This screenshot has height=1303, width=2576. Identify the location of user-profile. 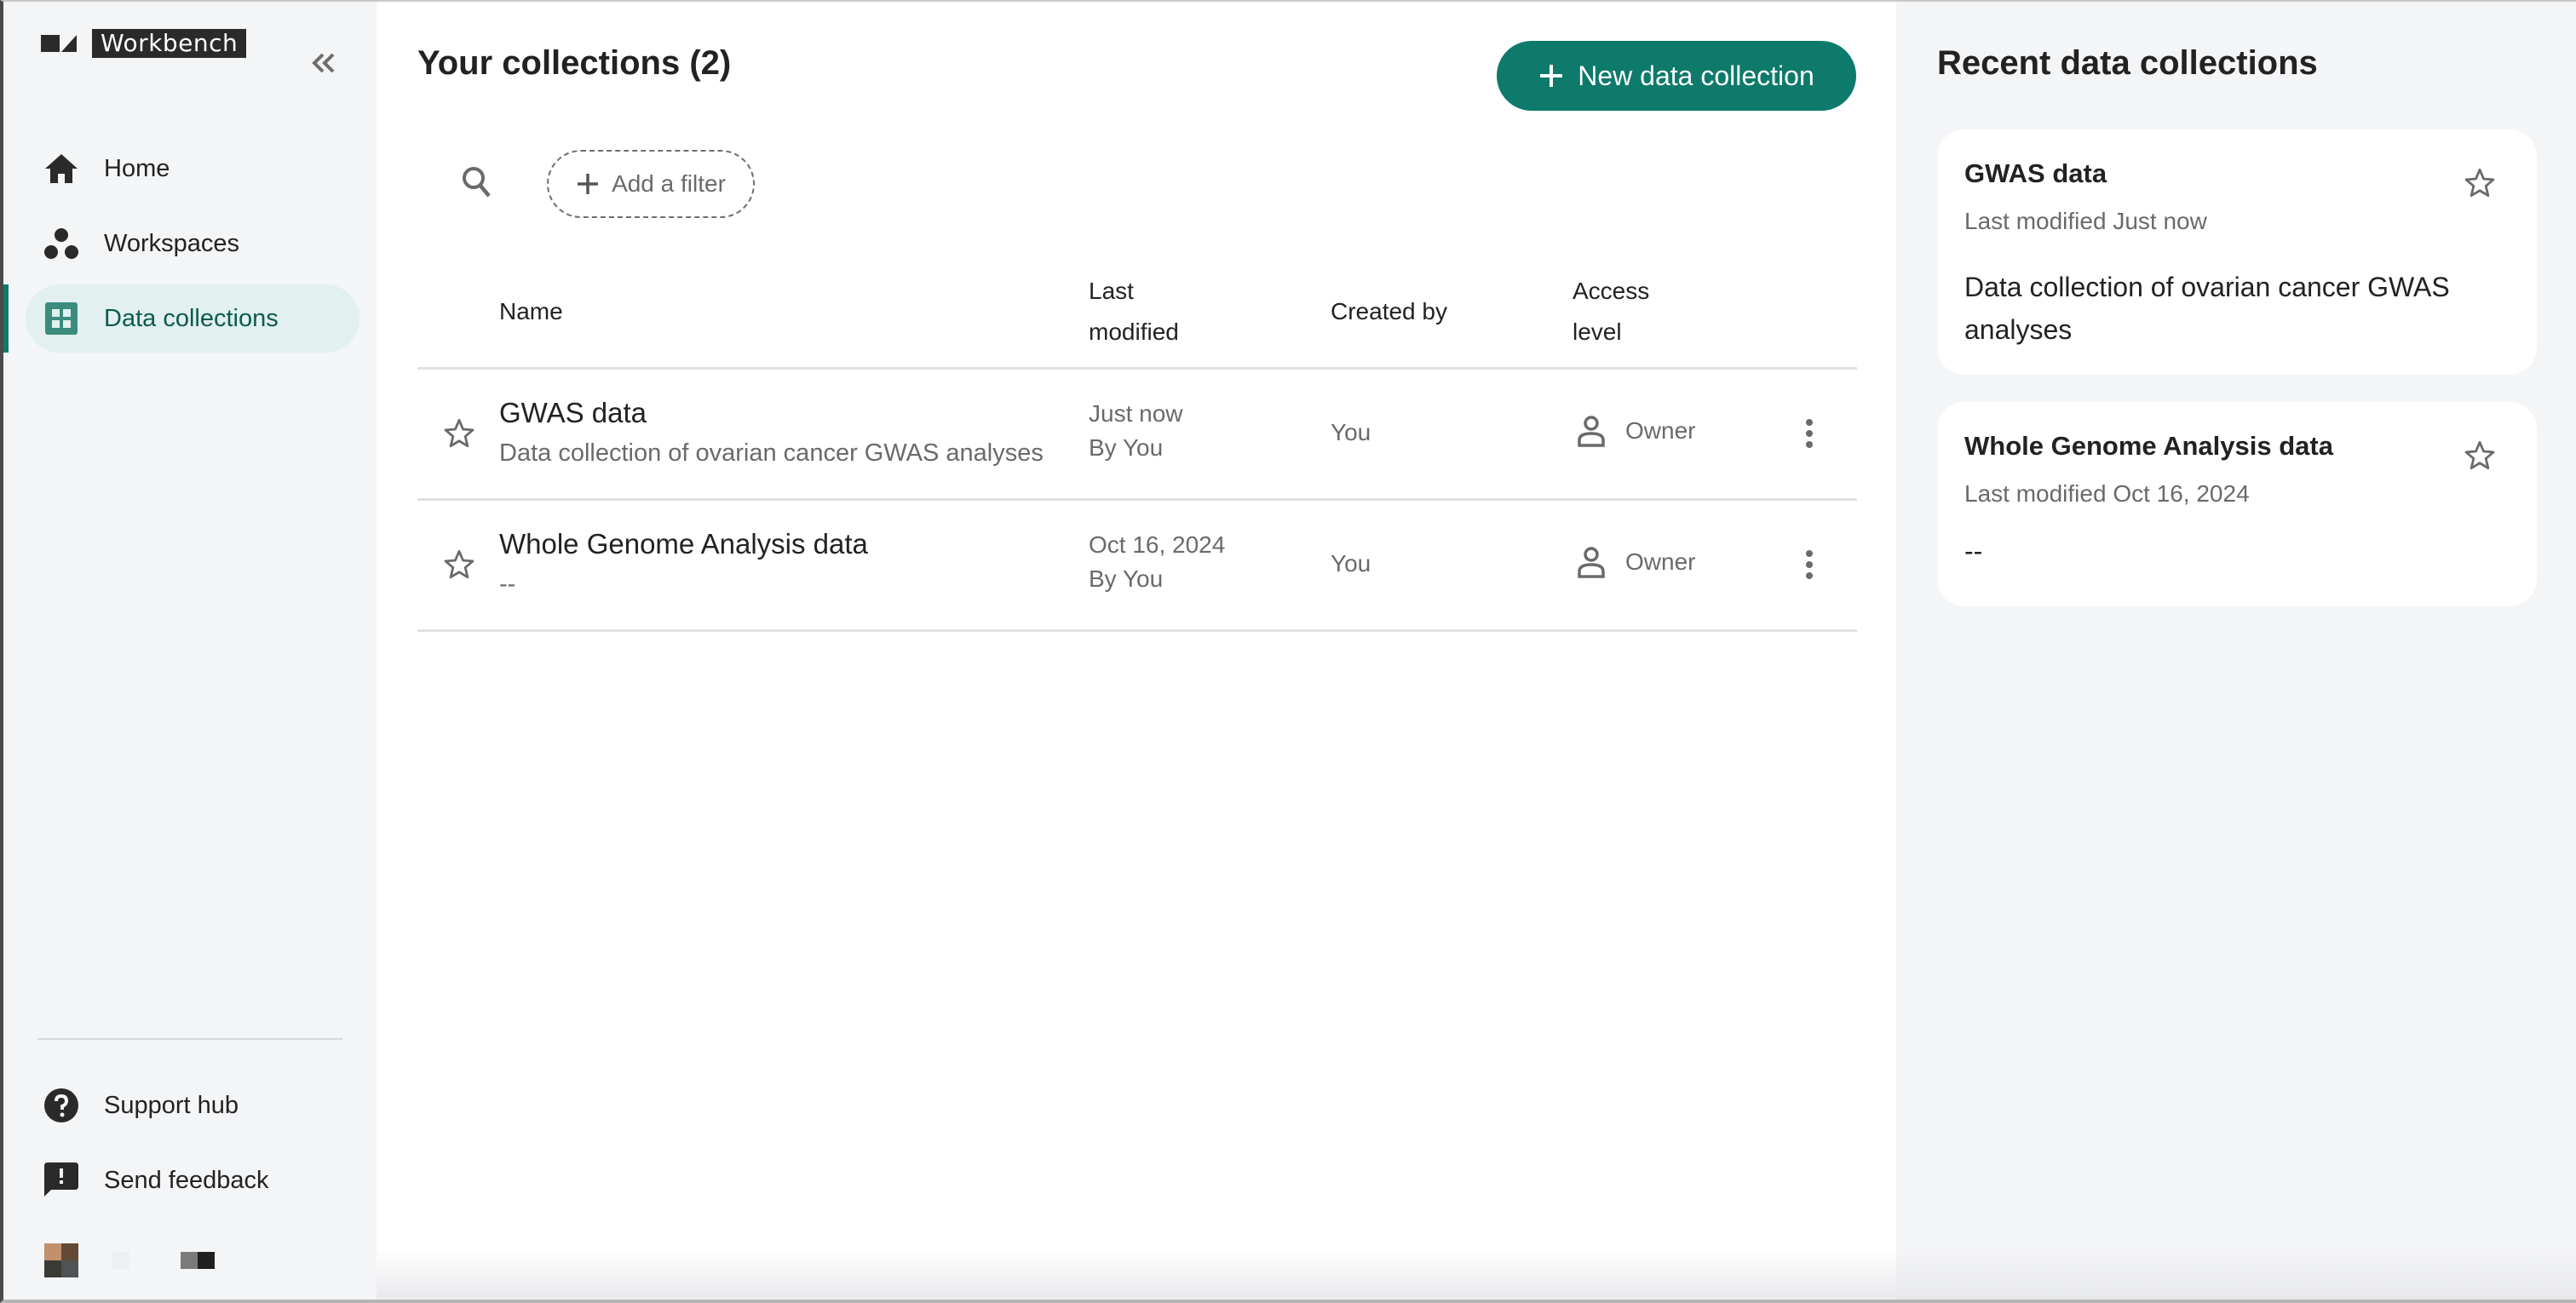
(130, 1260).